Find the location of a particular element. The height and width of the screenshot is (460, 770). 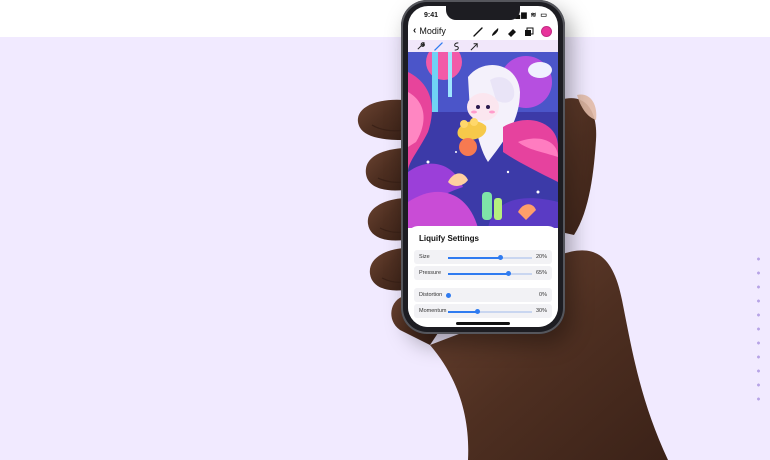

arrow-icon is located at coordinates (474, 46).